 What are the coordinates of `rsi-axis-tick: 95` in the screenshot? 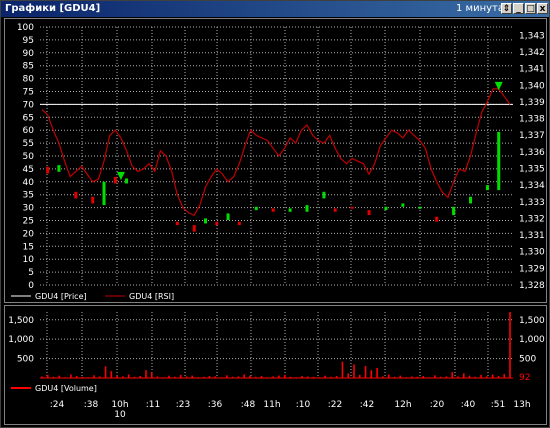 It's located at (28, 41).